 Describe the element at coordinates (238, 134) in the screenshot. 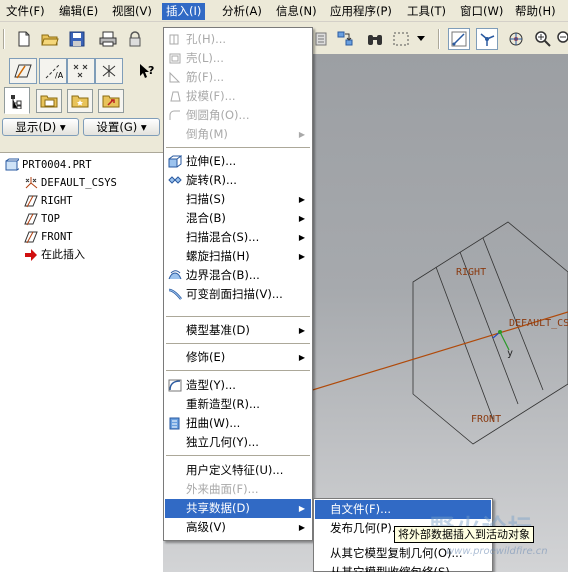

I see `menu-item-chamfer: 倒角(M) ▶` at that location.